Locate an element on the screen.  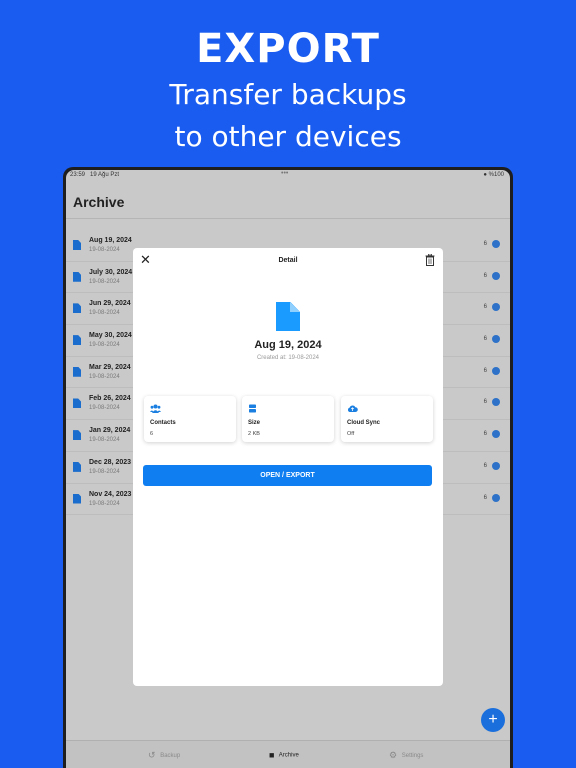
header-divider is located at coordinates (288, 218).